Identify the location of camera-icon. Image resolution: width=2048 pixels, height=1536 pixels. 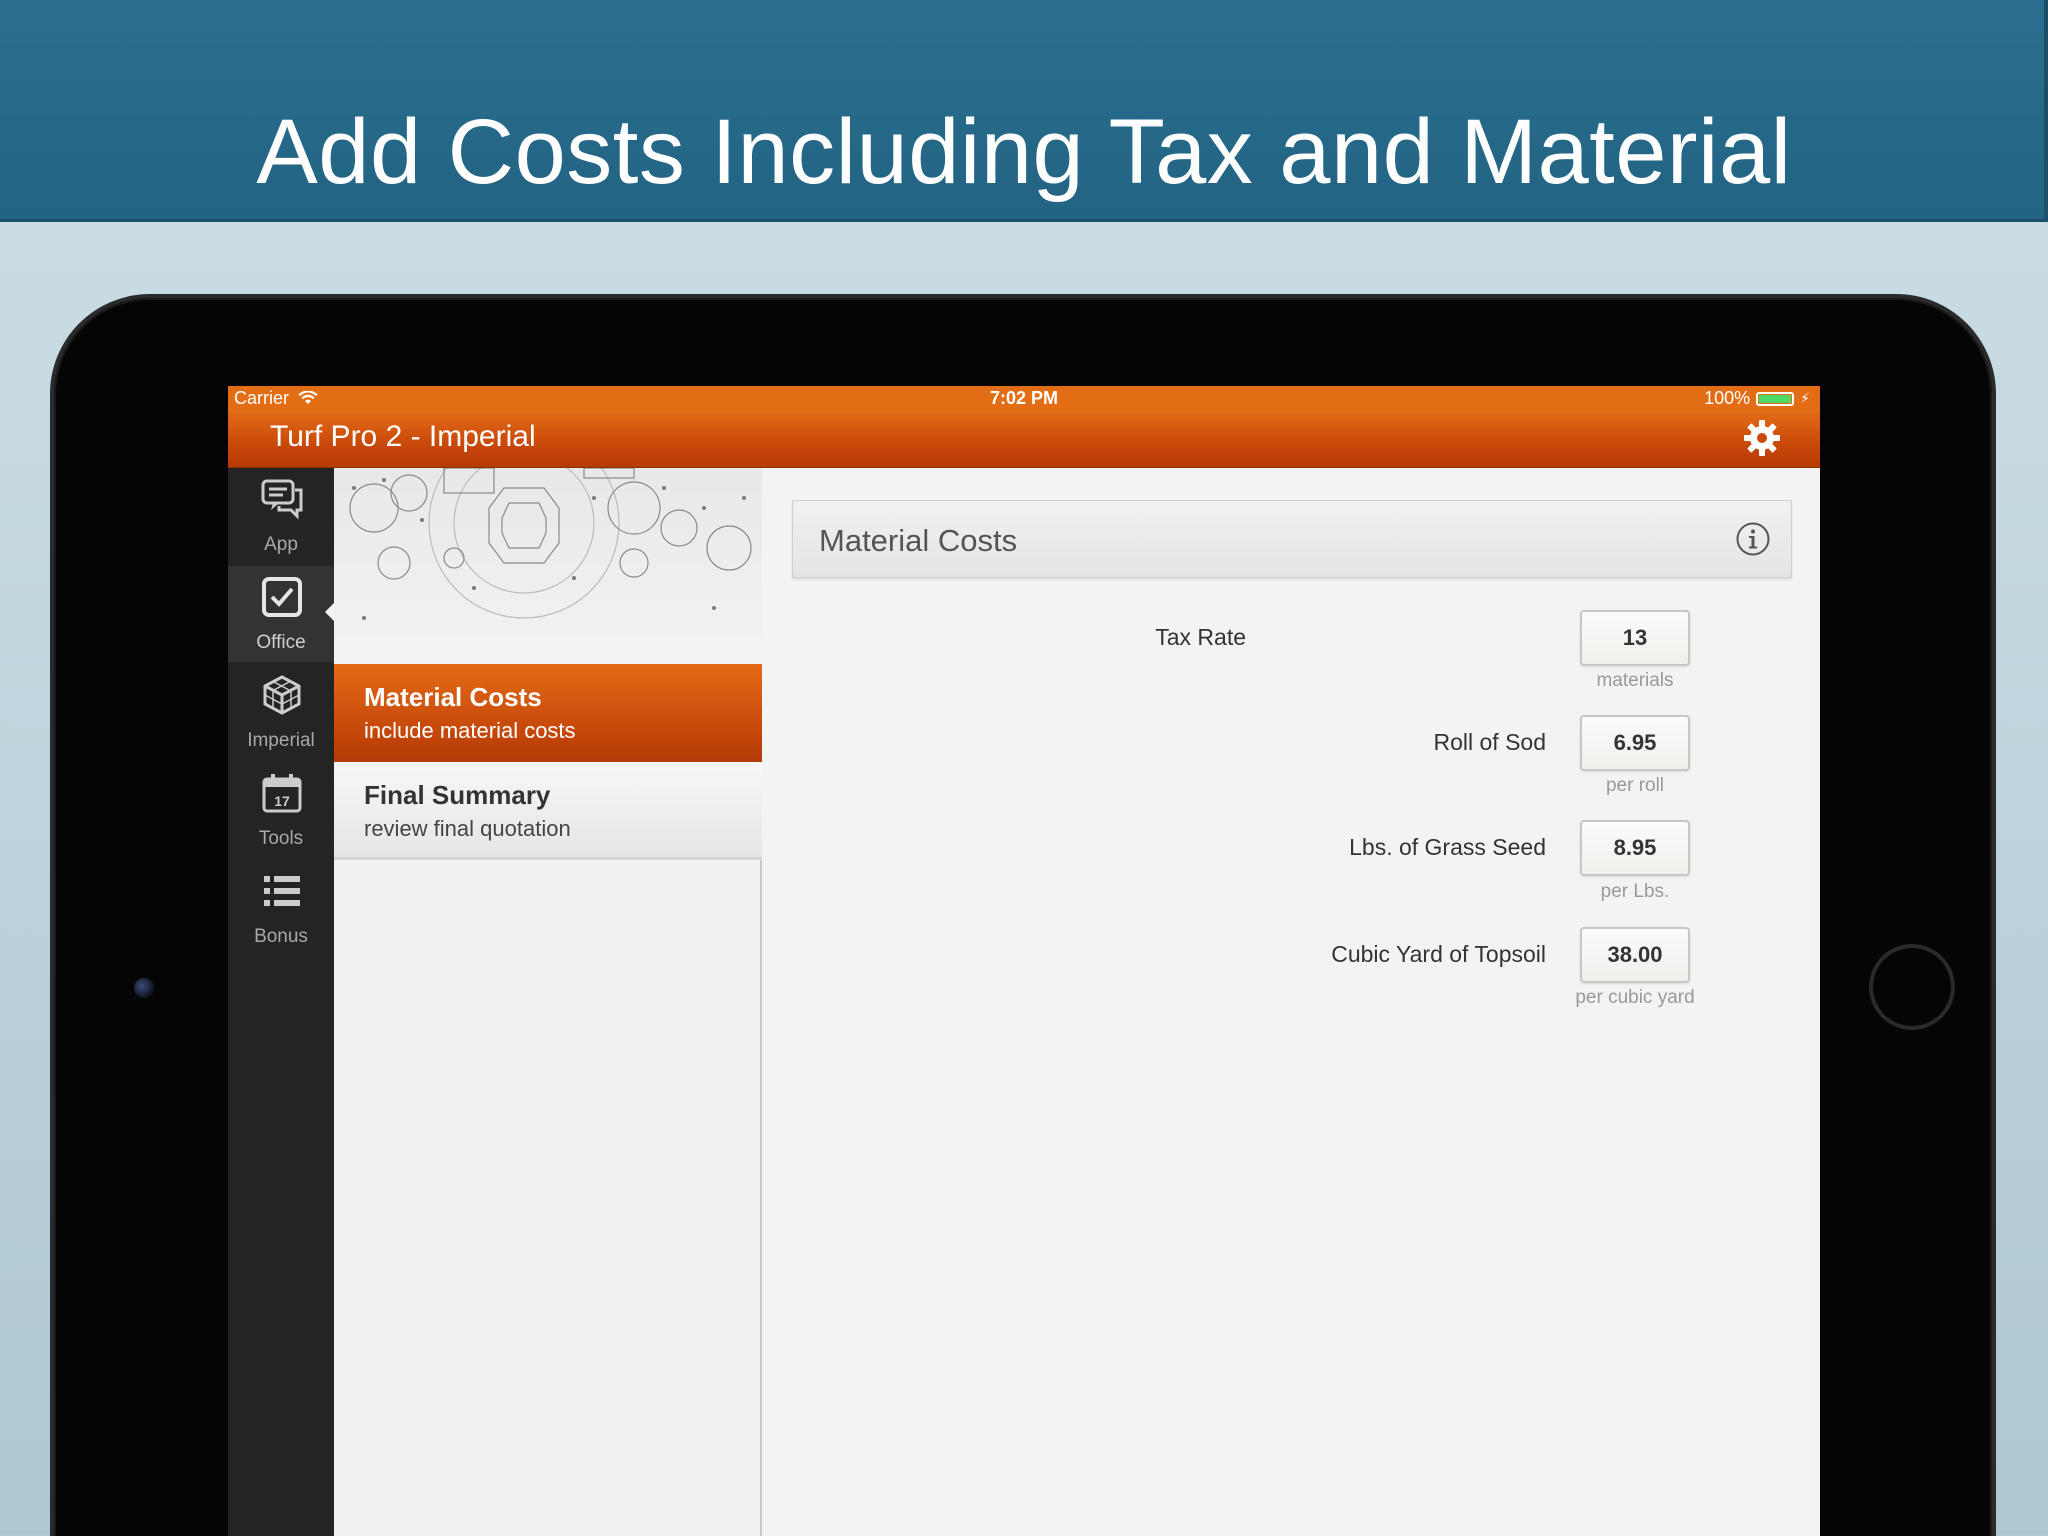
(144, 988).